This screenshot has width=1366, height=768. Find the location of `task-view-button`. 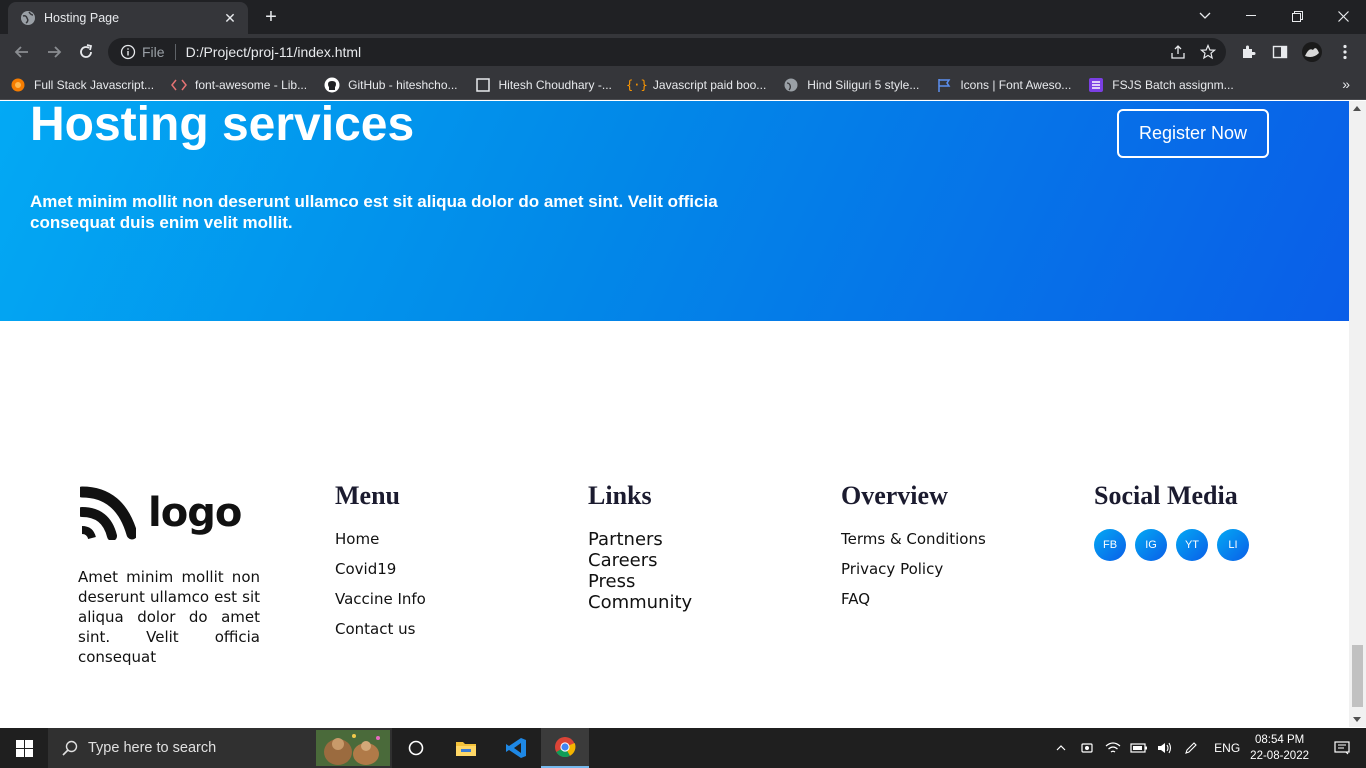

task-view-button is located at coordinates (416, 748).